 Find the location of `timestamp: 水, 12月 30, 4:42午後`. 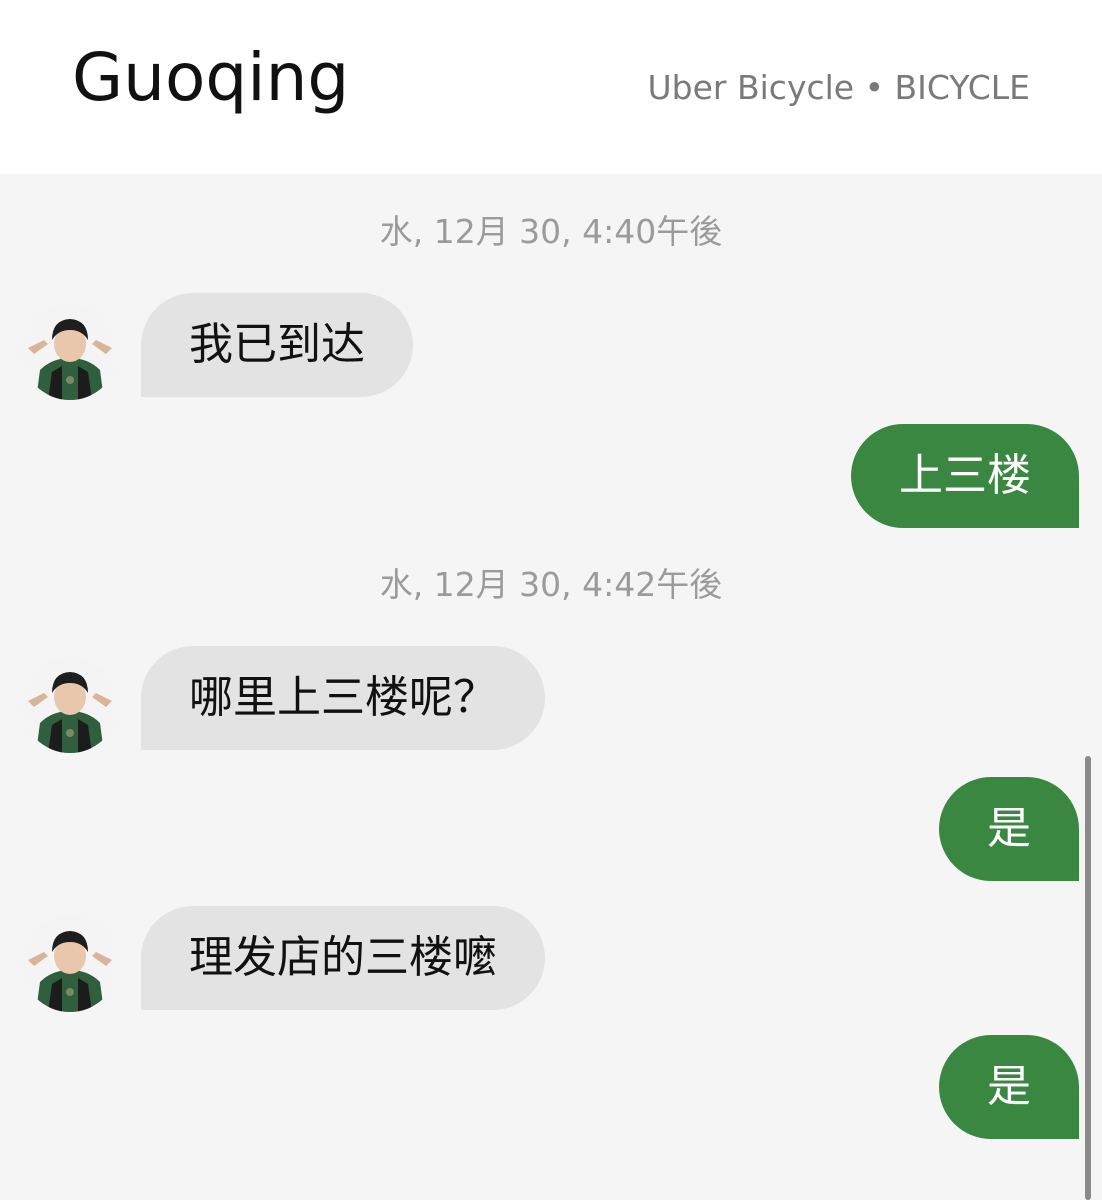

timestamp: 水, 12月 30, 4:42午後 is located at coordinates (551, 584).